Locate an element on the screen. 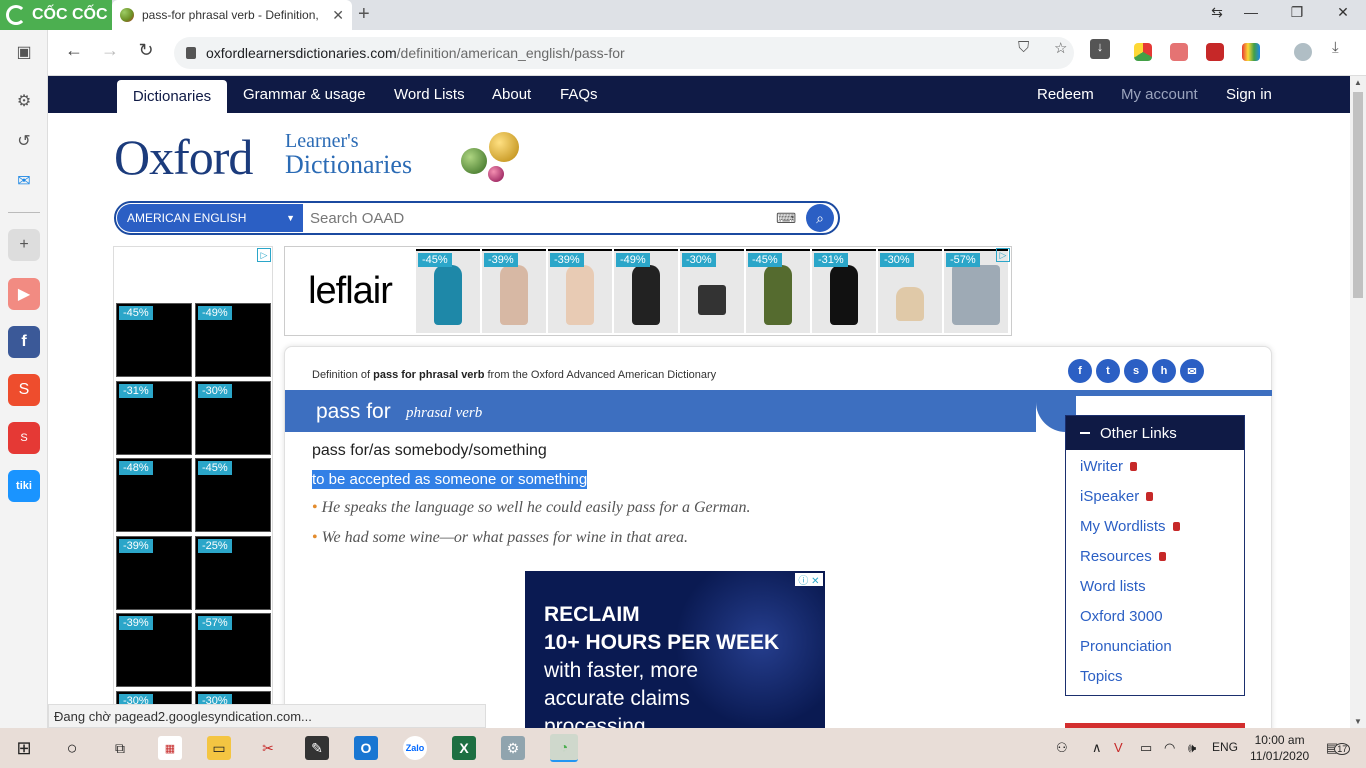 The image size is (1366, 768). sticky-notes-icon: ✎ is located at coordinates (317, 748).